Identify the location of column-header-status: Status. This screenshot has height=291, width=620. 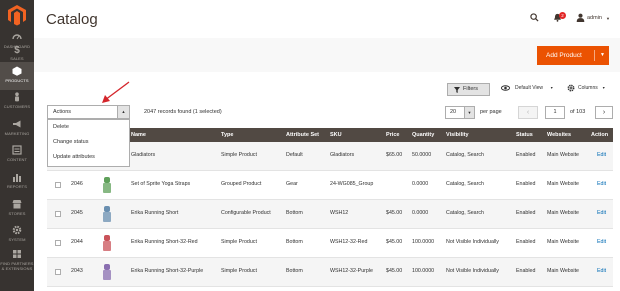
(524, 135).